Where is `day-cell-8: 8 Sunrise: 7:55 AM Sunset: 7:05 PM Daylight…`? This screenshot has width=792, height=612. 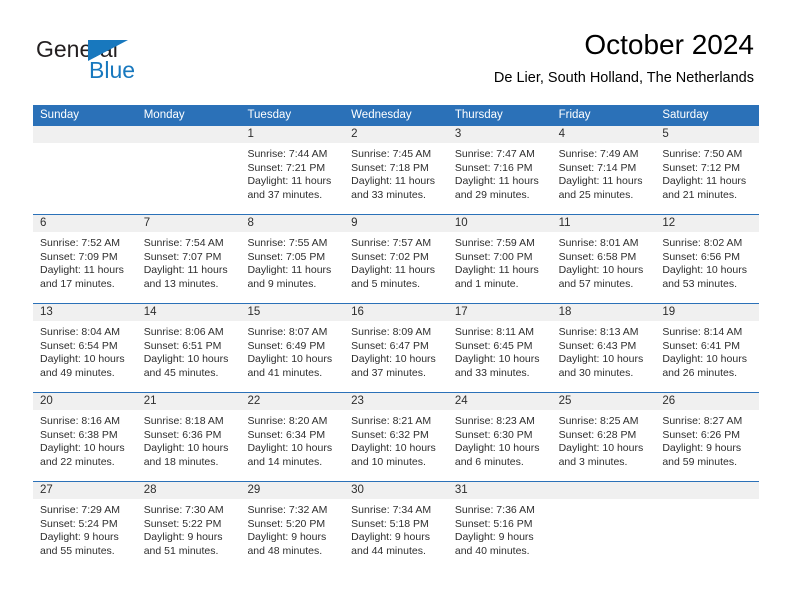 day-cell-8: 8 Sunrise: 7:55 AM Sunset: 7:05 PM Daylight… is located at coordinates (292, 259).